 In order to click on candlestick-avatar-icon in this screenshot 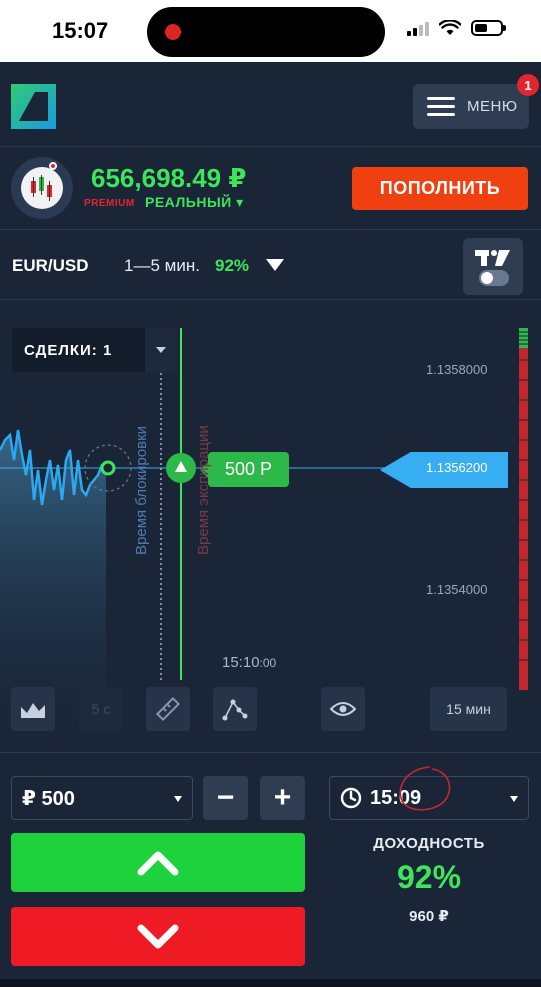, I will do `click(41, 188)`.